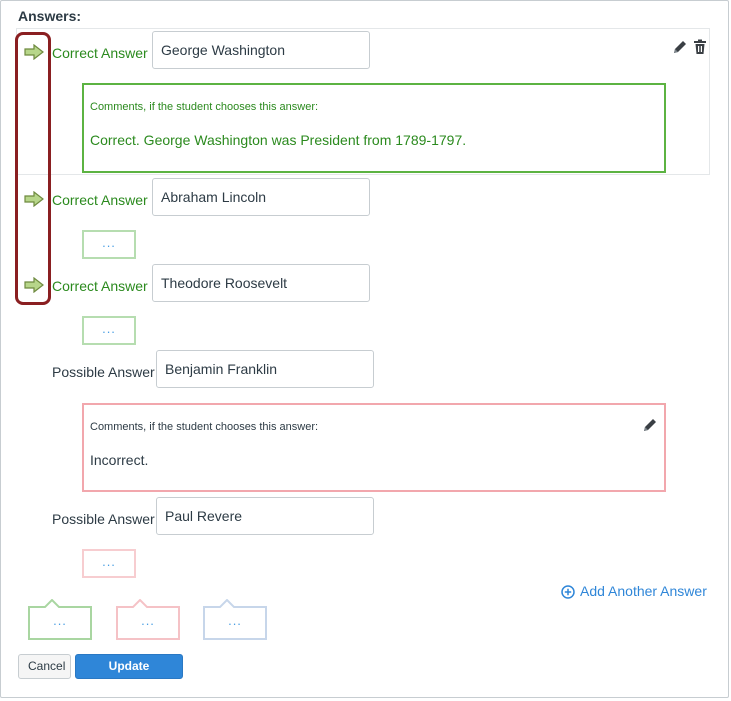  Describe the element at coordinates (261, 50) in the screenshot. I see `answer-1-input` at that location.